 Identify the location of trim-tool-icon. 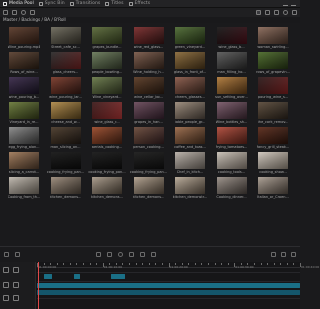
(109, 254).